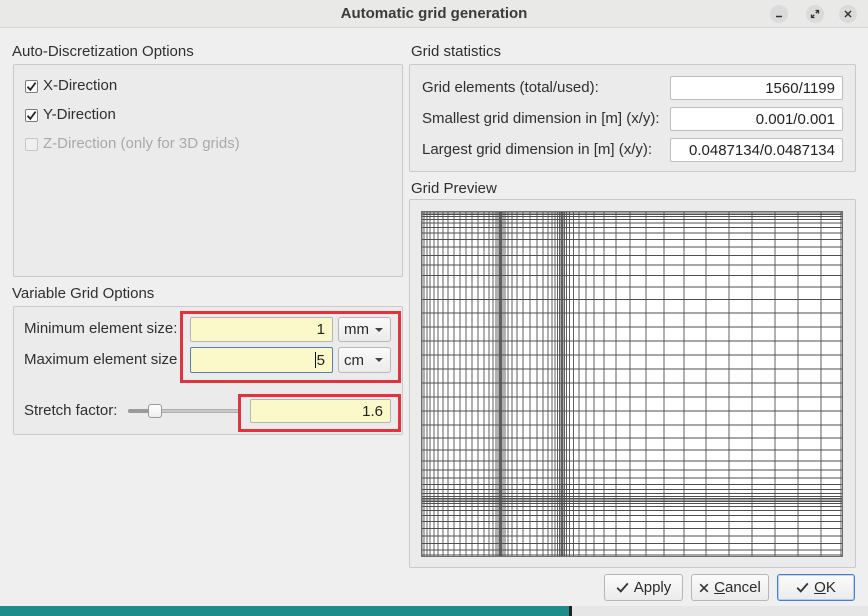  Describe the element at coordinates (284, 611) in the screenshot. I see `desktop-background` at that location.